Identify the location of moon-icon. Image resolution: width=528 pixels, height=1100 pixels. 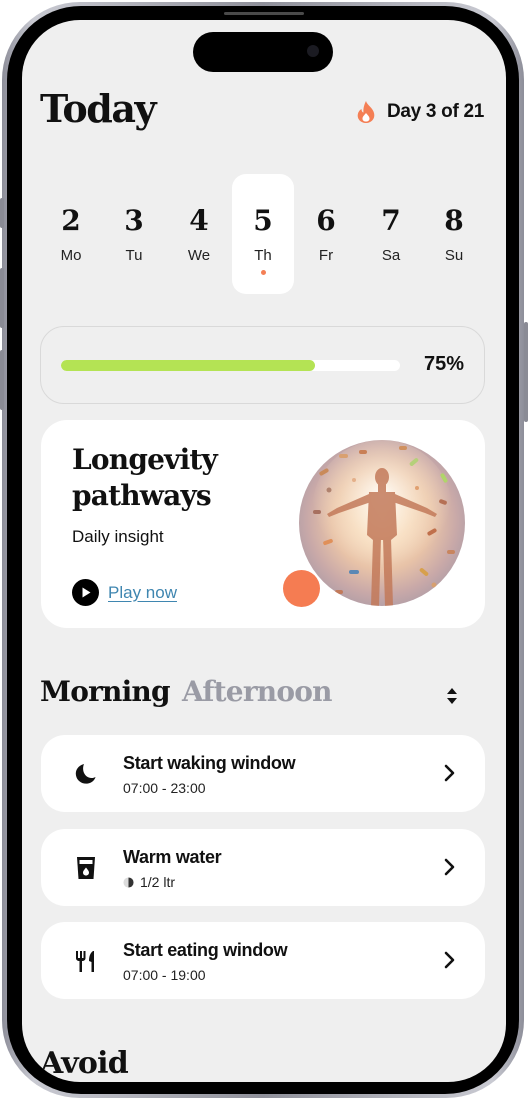
(85, 774).